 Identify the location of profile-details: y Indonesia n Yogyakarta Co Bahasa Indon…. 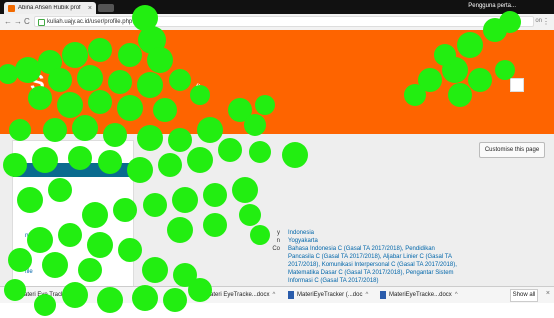
(305, 249).